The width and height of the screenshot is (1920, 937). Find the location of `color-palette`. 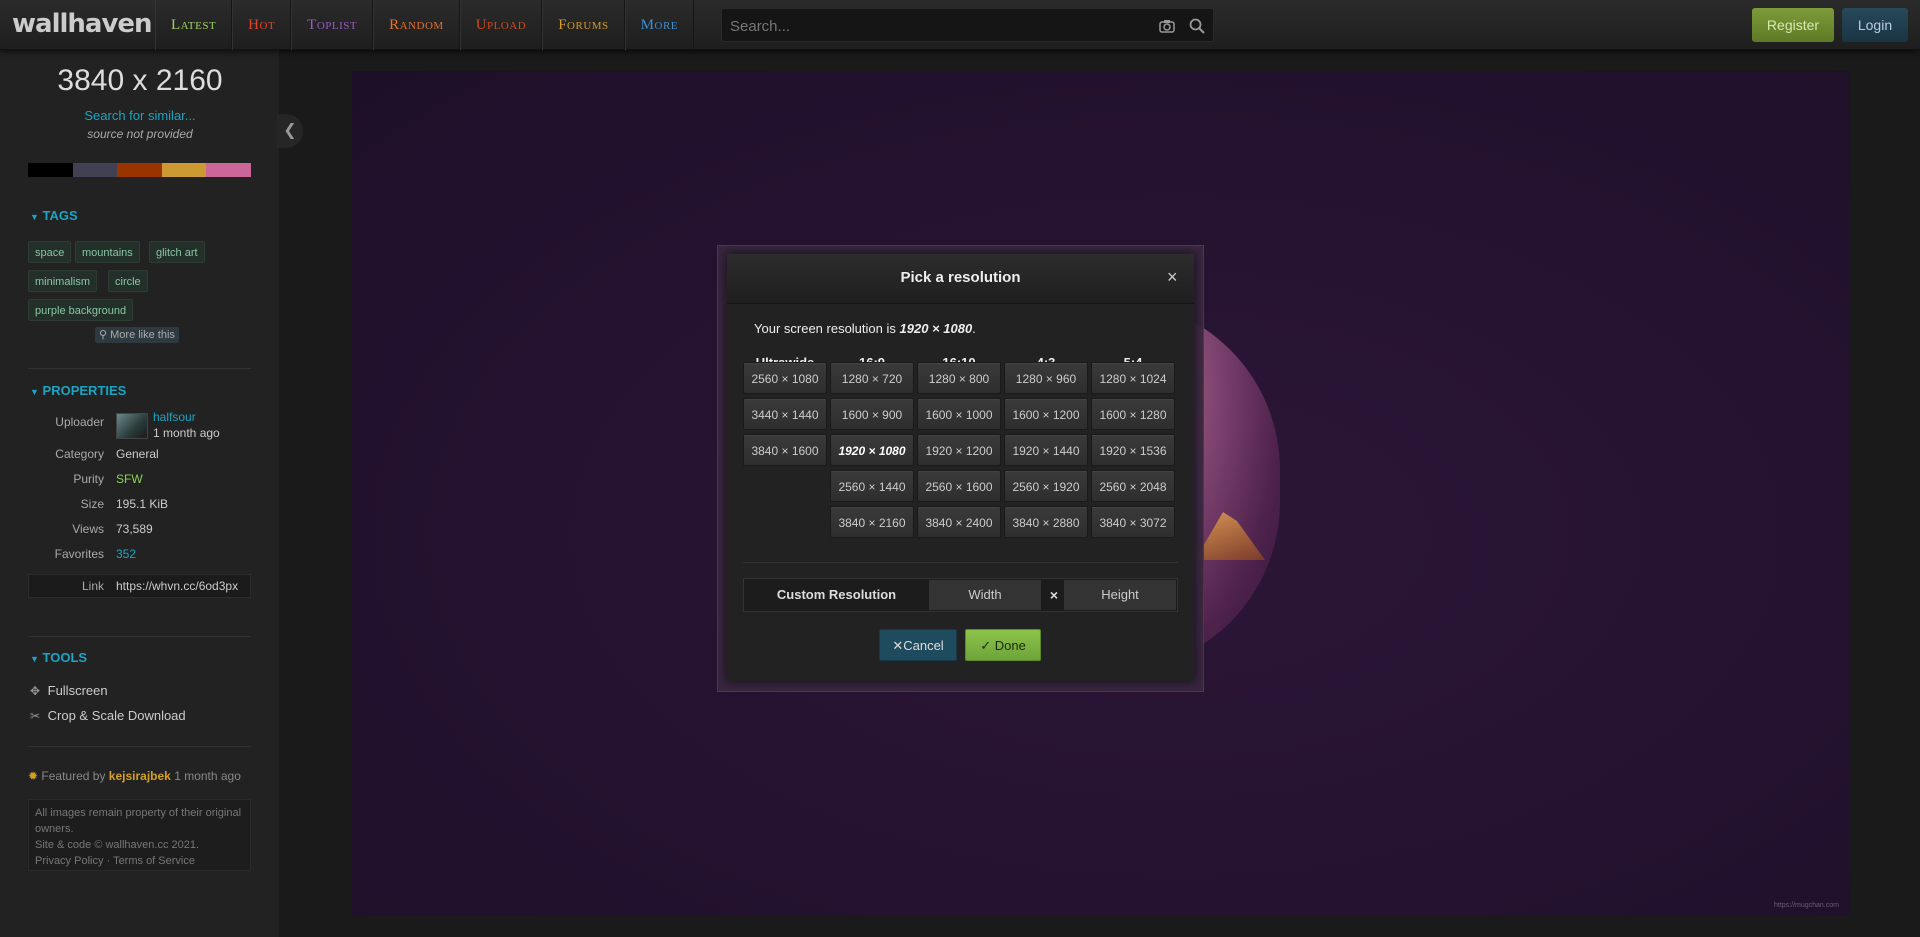

color-palette is located at coordinates (139, 170).